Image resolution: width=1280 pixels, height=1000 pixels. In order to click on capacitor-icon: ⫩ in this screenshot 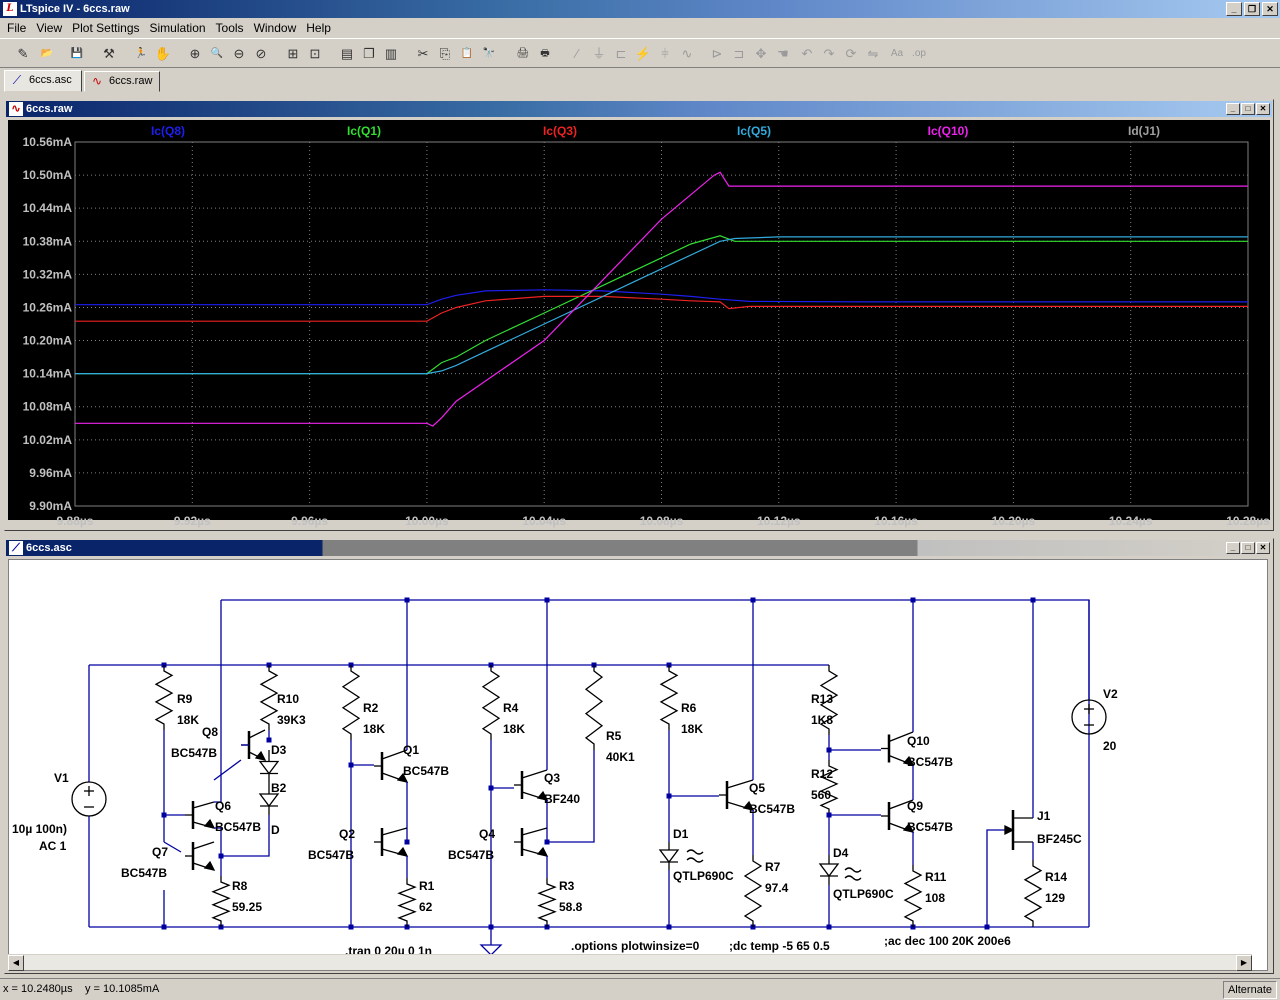, I will do `click(665, 54)`.